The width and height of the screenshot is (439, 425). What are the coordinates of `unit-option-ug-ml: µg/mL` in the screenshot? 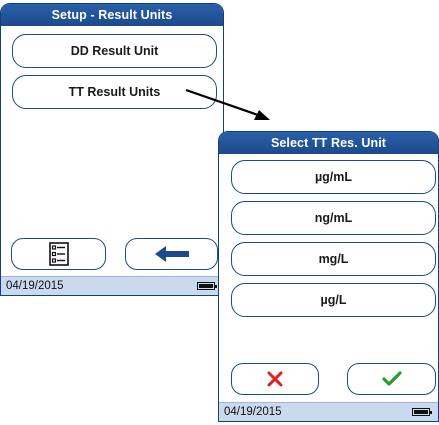 It's located at (333, 177).